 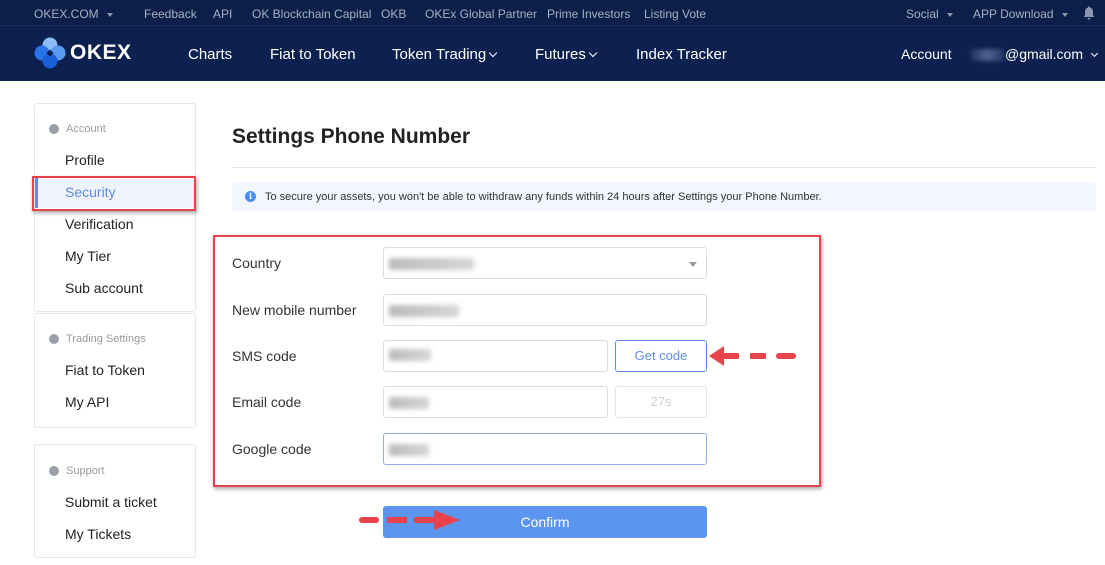 What do you see at coordinates (115, 160) in the screenshot?
I see `sidebar-item-profile: Profile` at bounding box center [115, 160].